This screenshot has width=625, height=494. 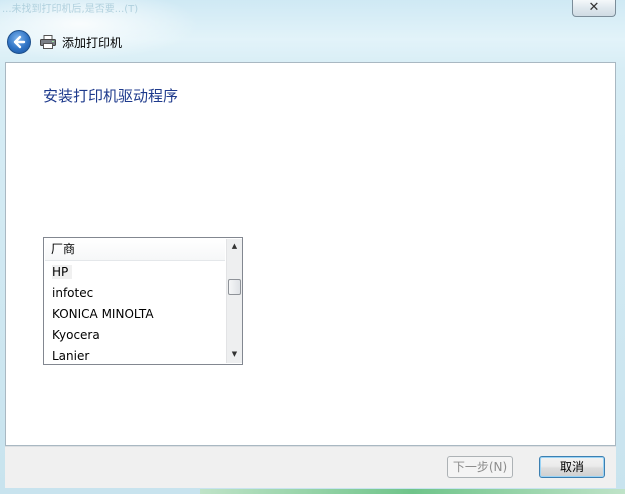 I want to click on next-button: 下一步(N), so click(x=480, y=467).